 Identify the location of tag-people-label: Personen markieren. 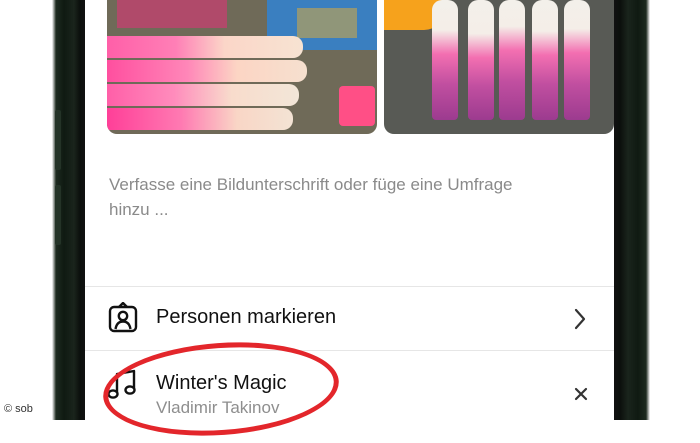
(246, 317).